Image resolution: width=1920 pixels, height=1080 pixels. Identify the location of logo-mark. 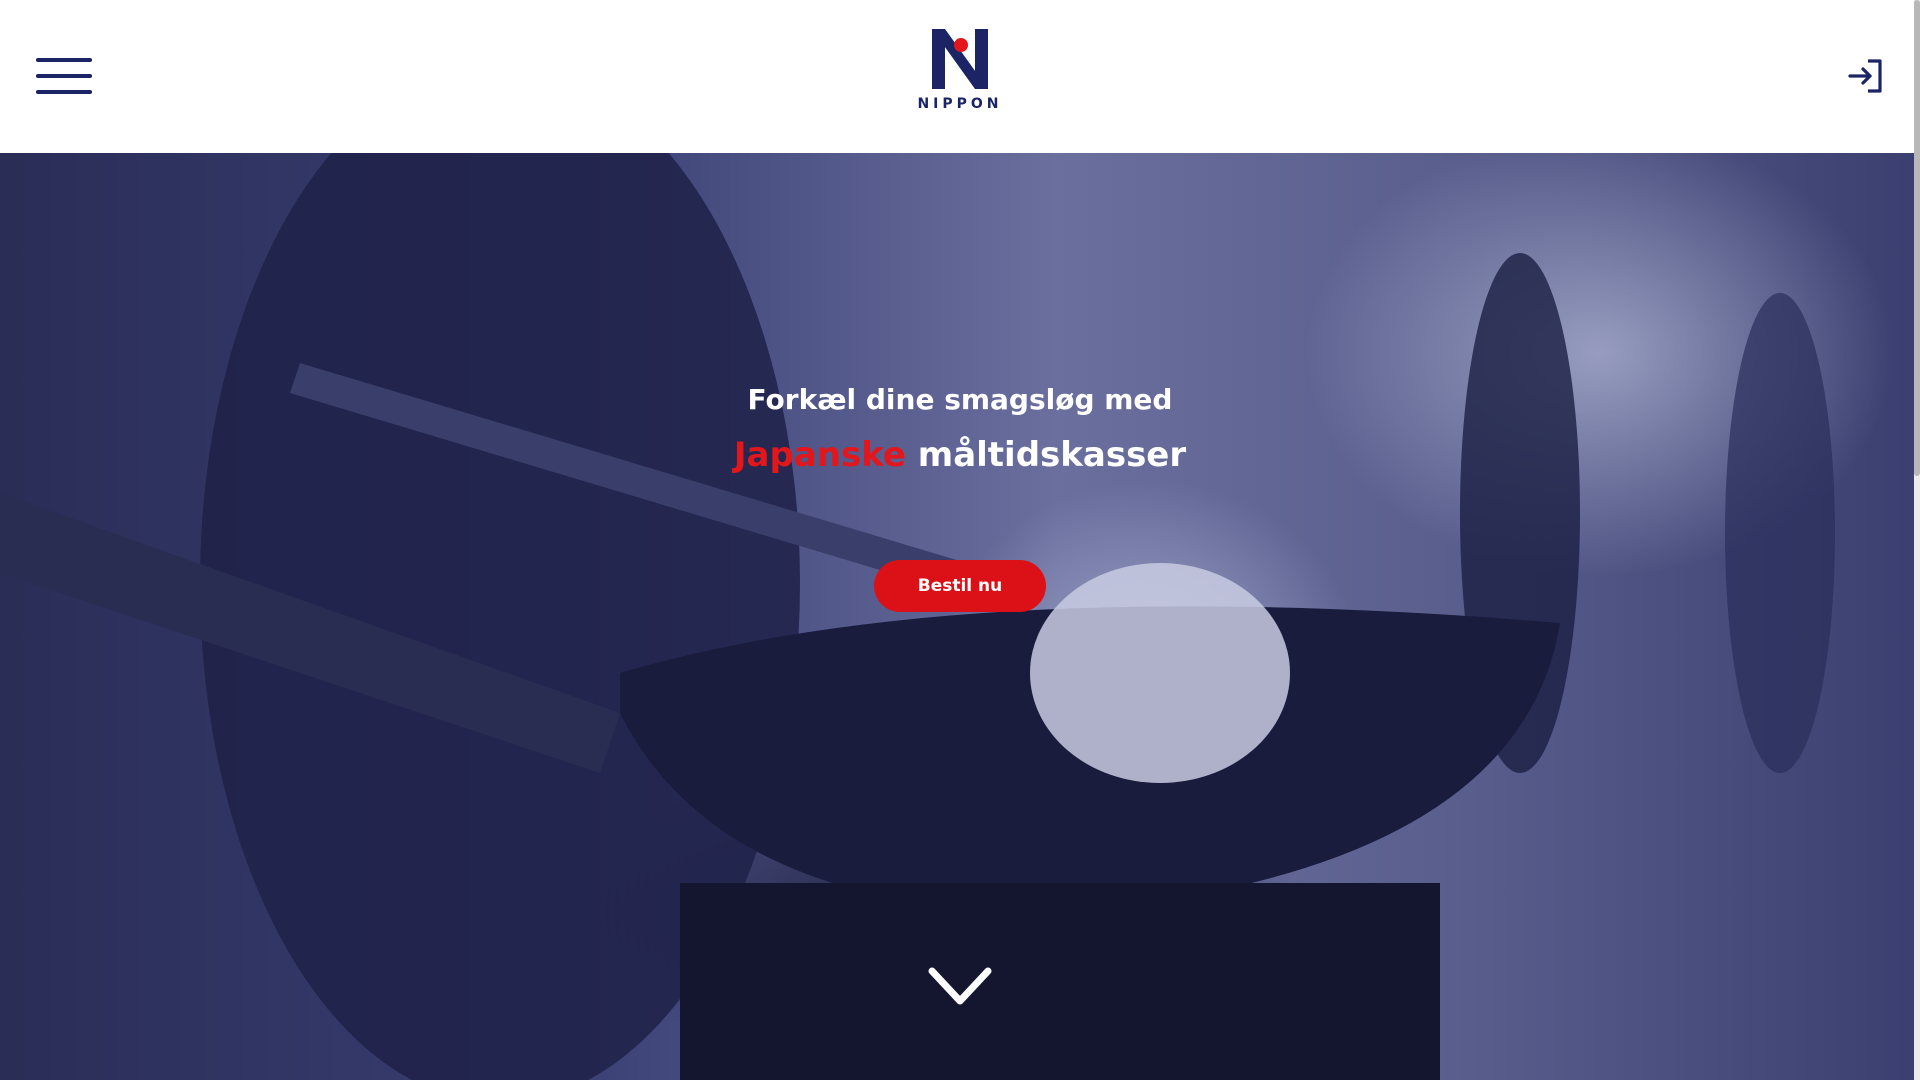
(960, 59).